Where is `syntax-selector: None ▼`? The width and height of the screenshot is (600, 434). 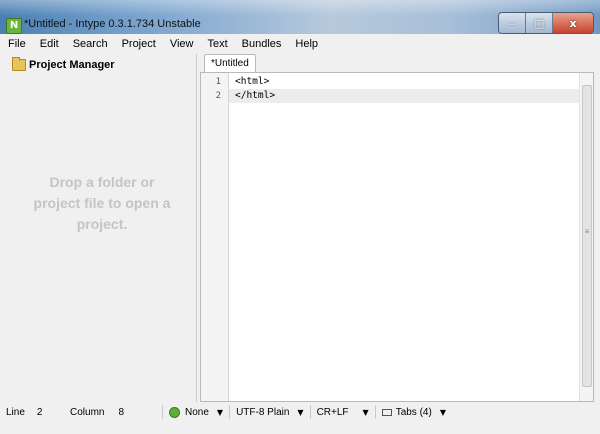
syntax-selector: None ▼ is located at coordinates (196, 412).